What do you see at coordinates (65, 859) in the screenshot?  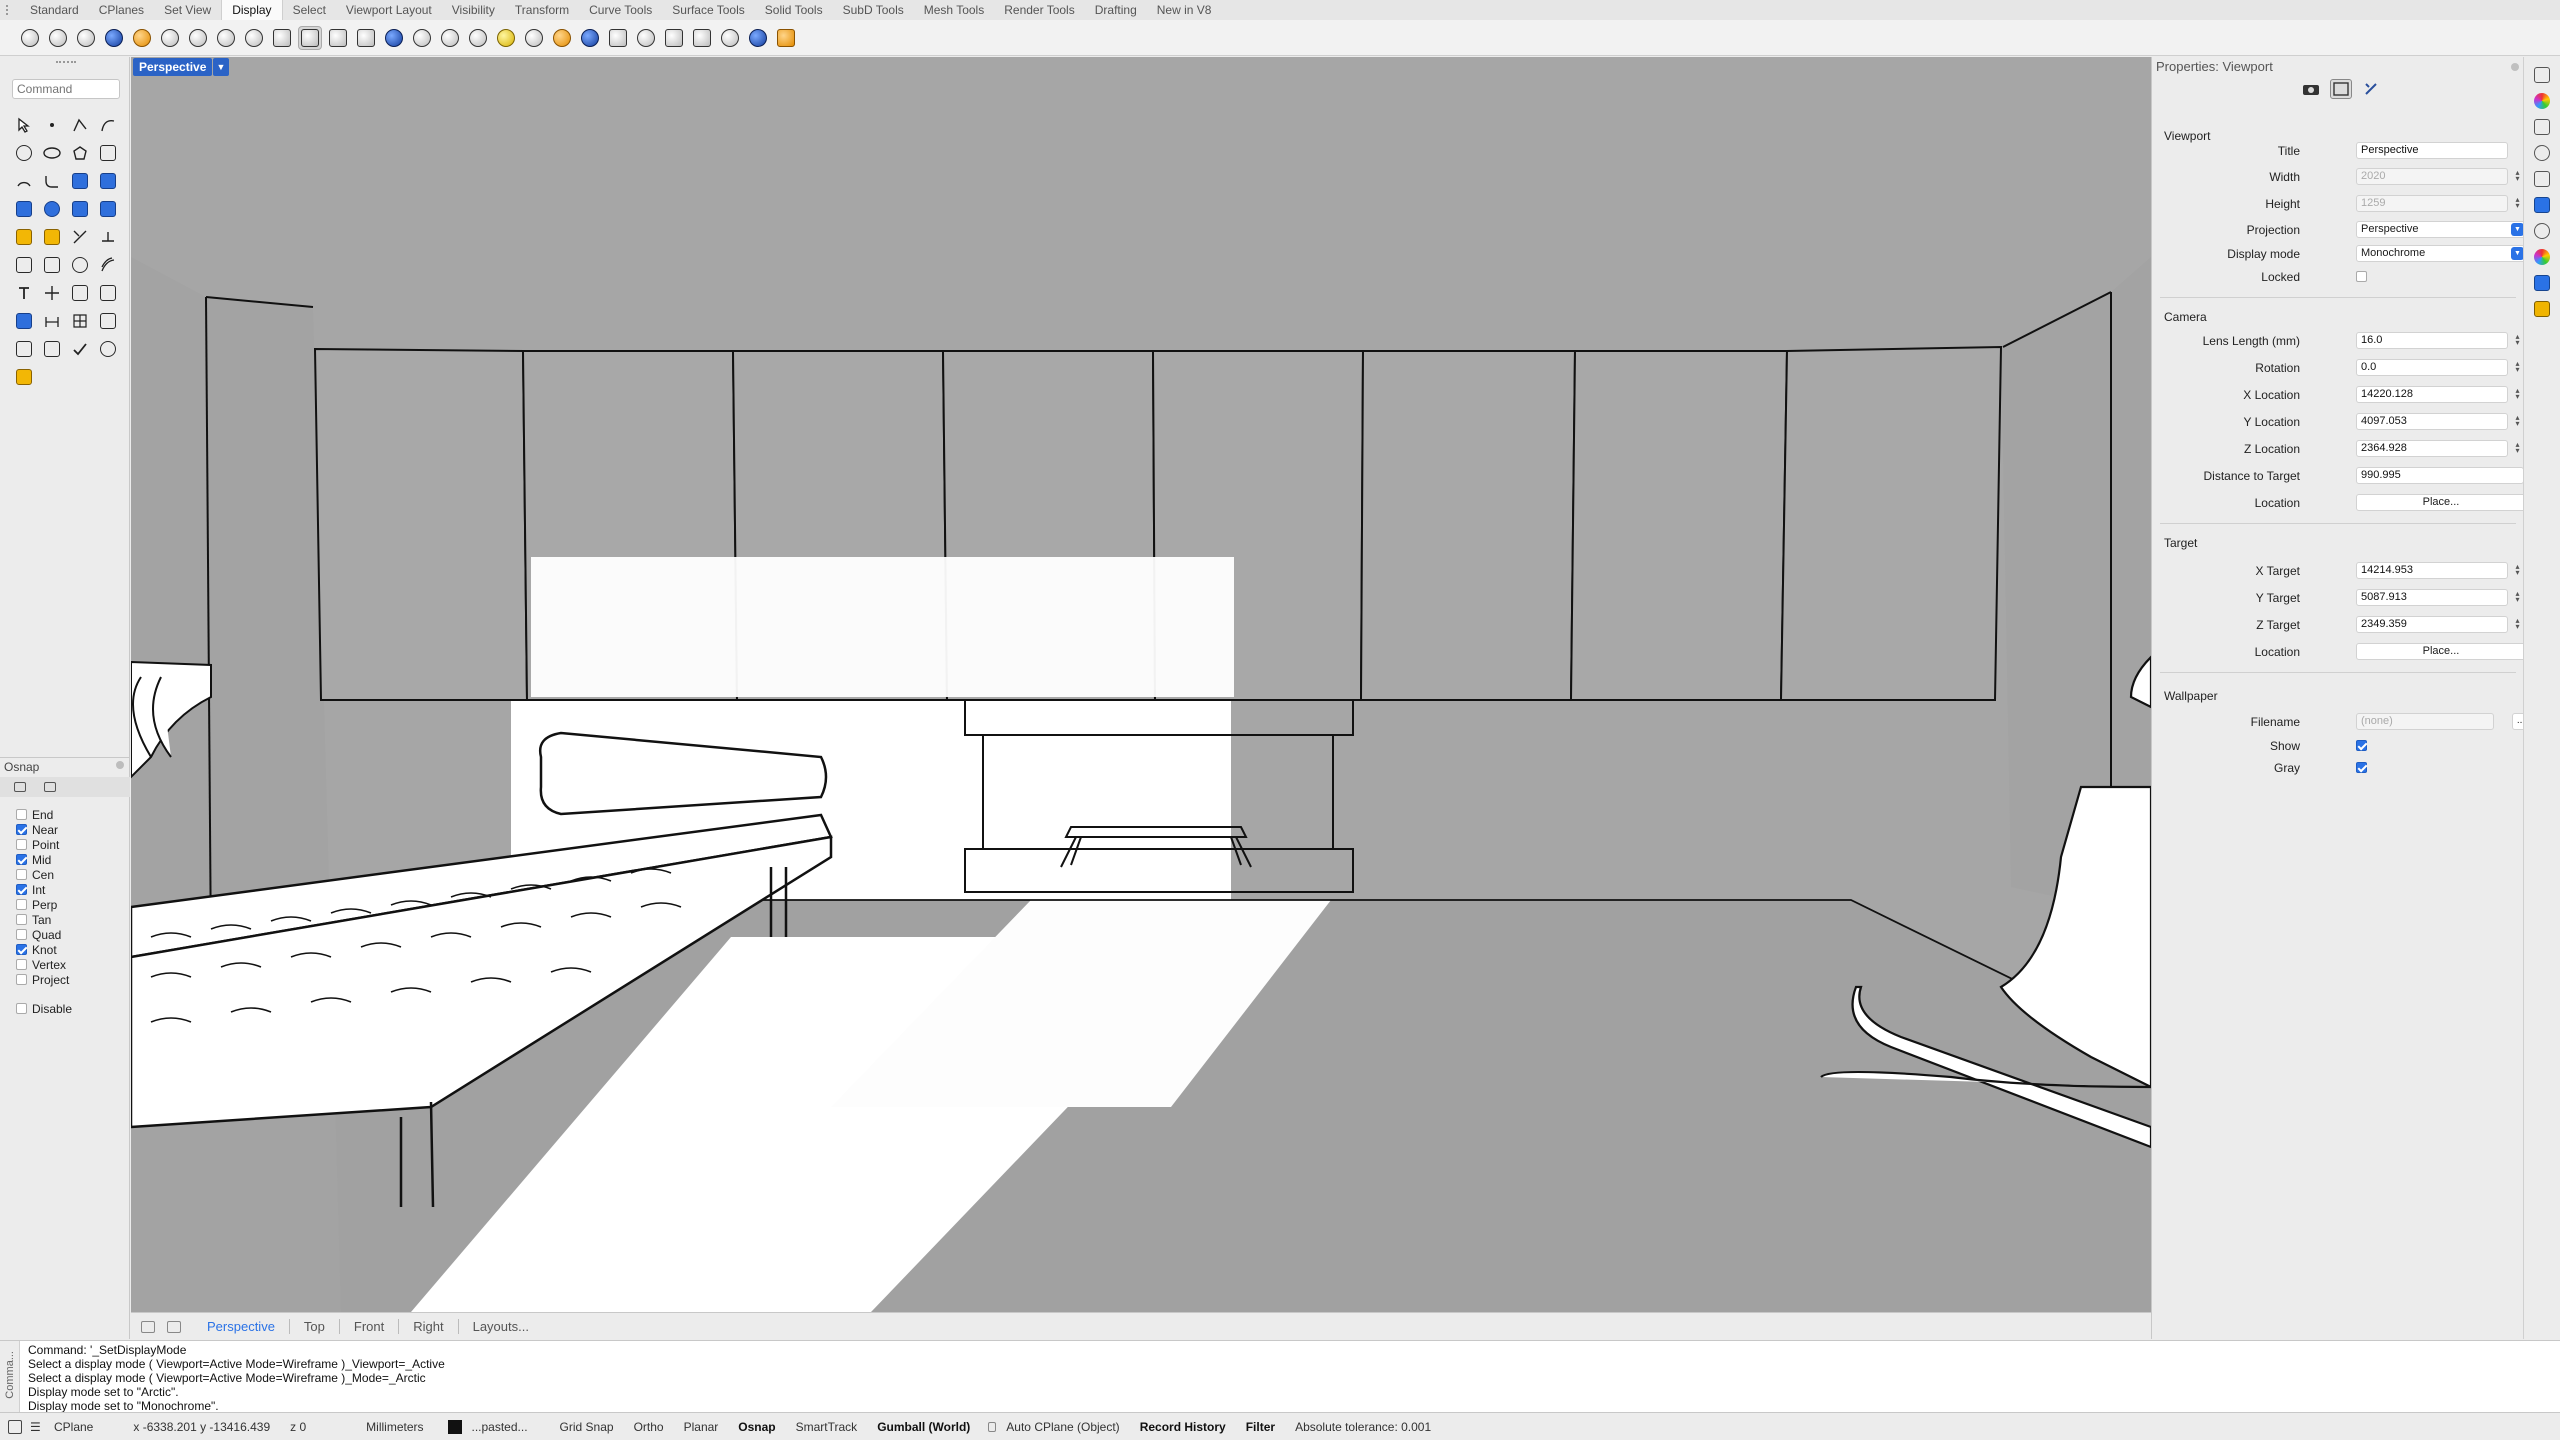 I see `osnap-mid: Mid` at bounding box center [65, 859].